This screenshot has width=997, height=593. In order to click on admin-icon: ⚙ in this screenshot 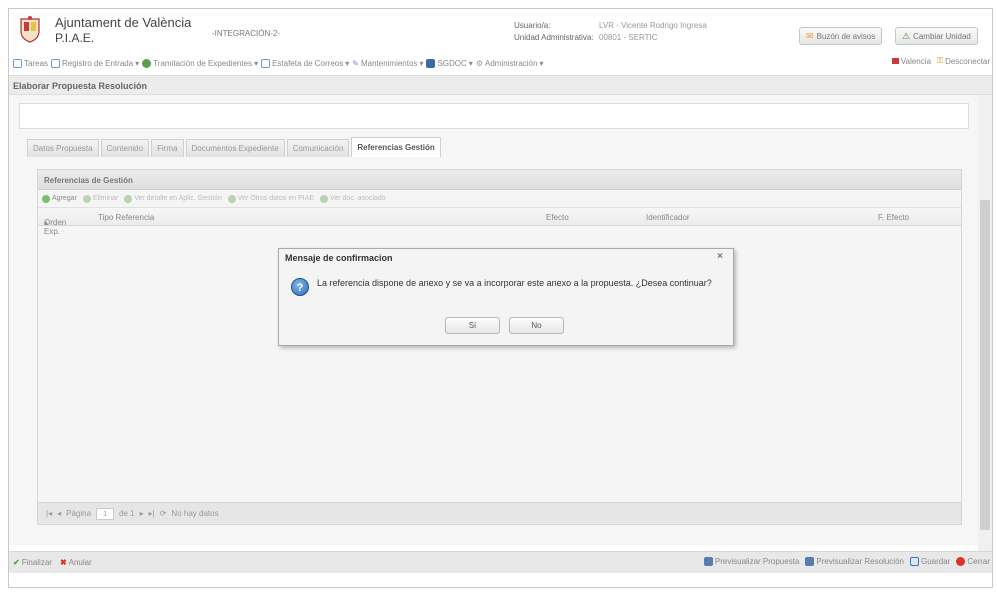, I will do `click(479, 63)`.